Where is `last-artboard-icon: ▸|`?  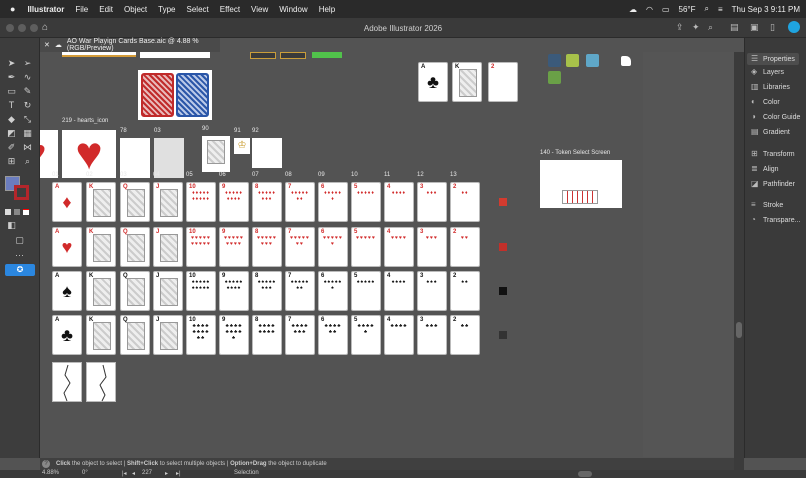
last-artboard-icon: ▸| is located at coordinates (178, 473).